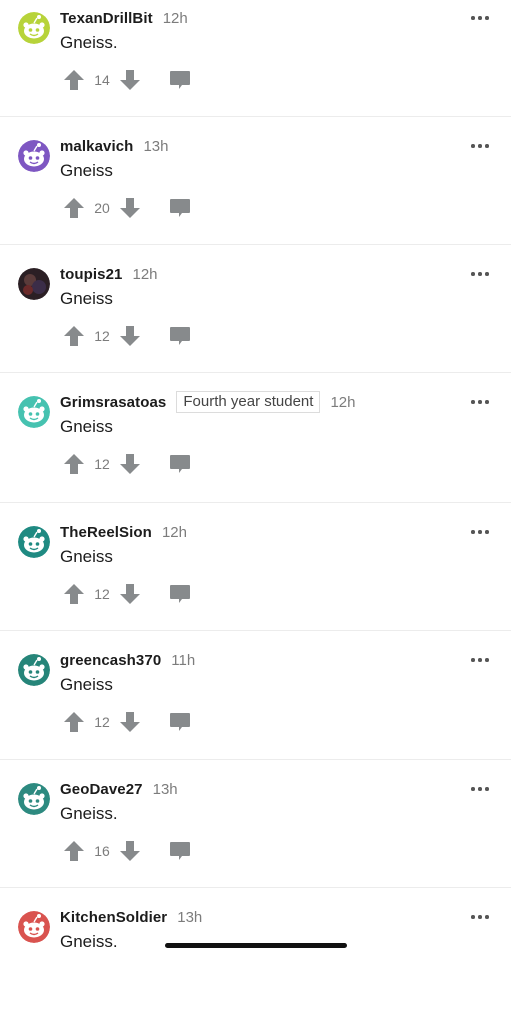 This screenshot has width=511, height=1027. I want to click on comment-meta: greencash370 11h, so click(127, 660).